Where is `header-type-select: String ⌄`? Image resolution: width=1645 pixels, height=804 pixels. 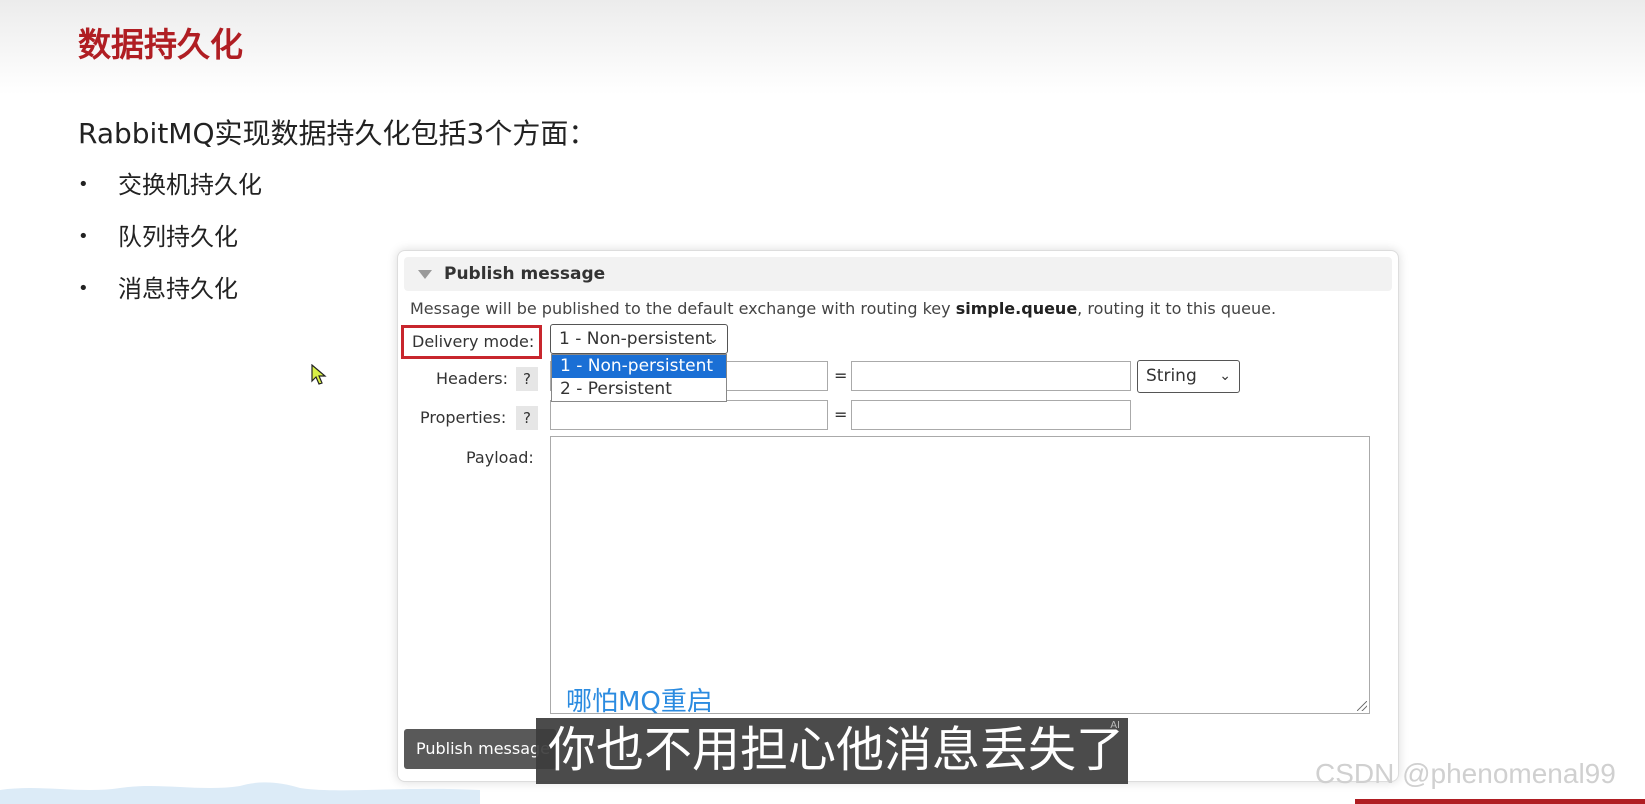
header-type-select: String ⌄ is located at coordinates (1188, 376).